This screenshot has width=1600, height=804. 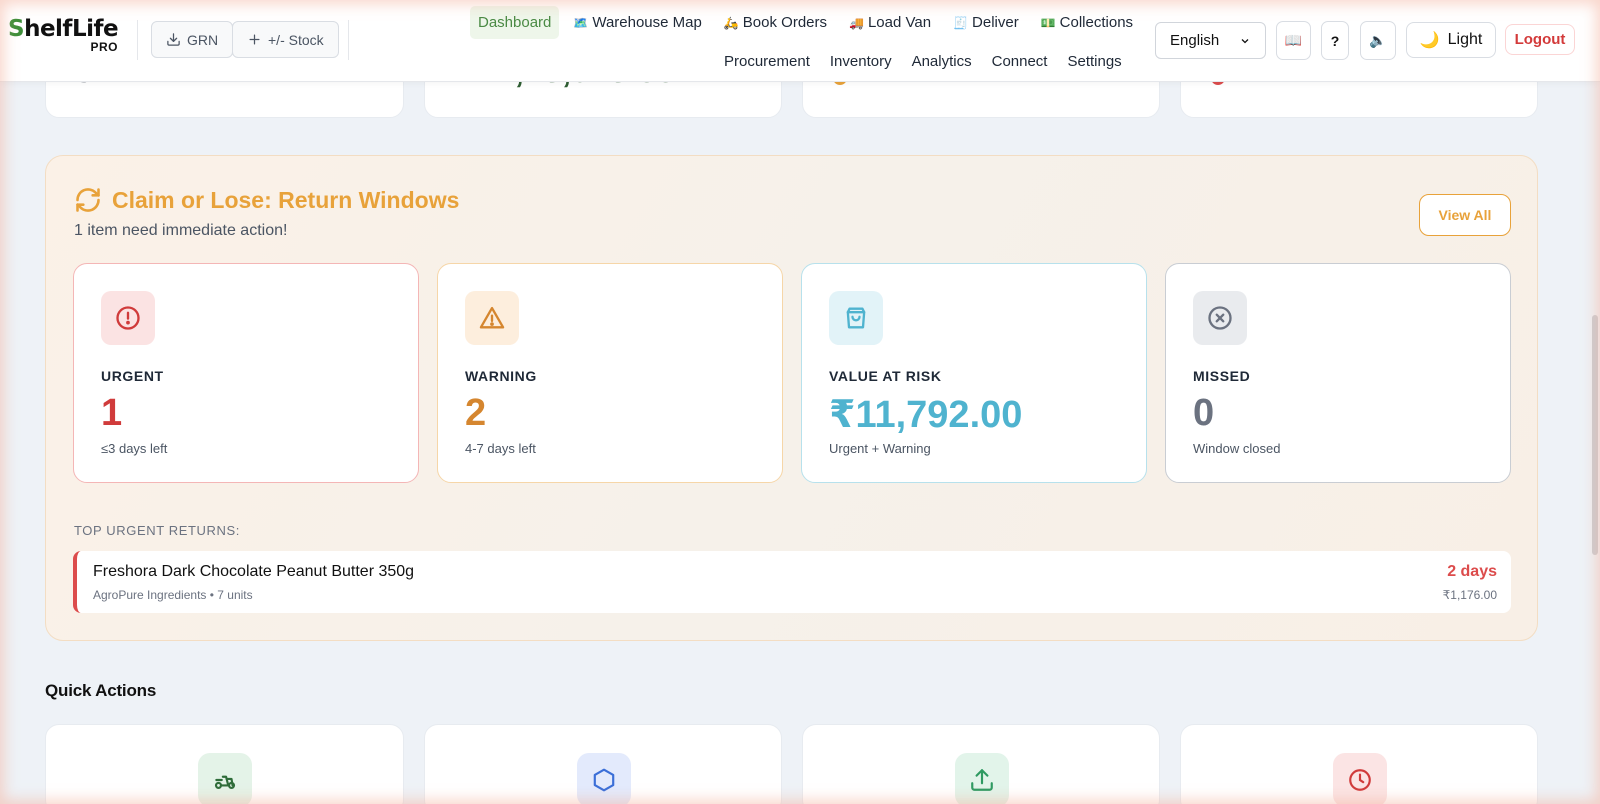 What do you see at coordinates (246, 373) in the screenshot?
I see `urgent-card: URGENT 1 ≤3 days left` at bounding box center [246, 373].